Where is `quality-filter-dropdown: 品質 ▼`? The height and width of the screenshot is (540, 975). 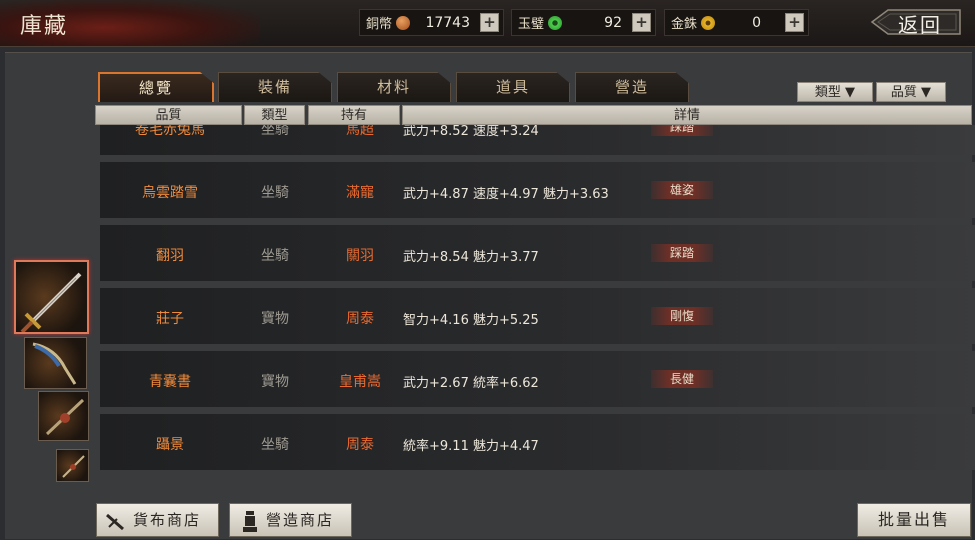
quality-filter-dropdown: 品質 ▼ is located at coordinates (911, 92).